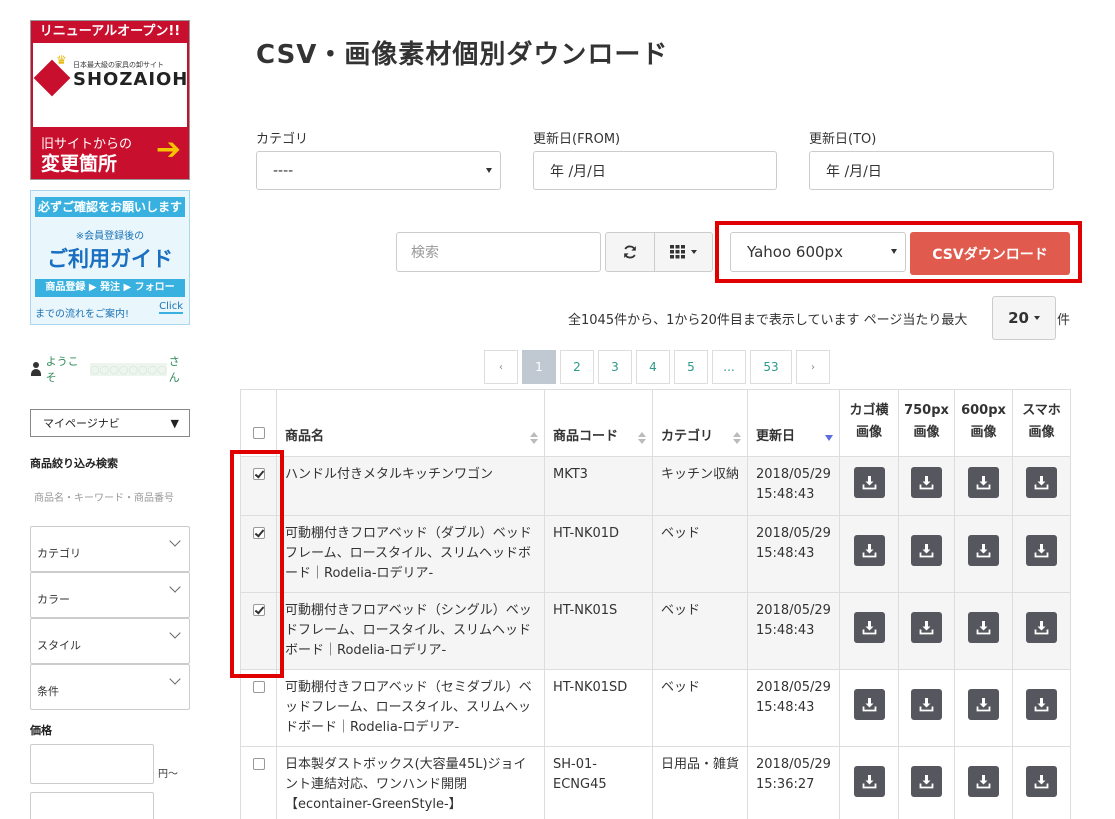 The height and width of the screenshot is (819, 1115). What do you see at coordinates (768, 320) in the screenshot?
I see `result-summary: 全1045件から、1から20件目まで表示しています ページ当たり最大` at bounding box center [768, 320].